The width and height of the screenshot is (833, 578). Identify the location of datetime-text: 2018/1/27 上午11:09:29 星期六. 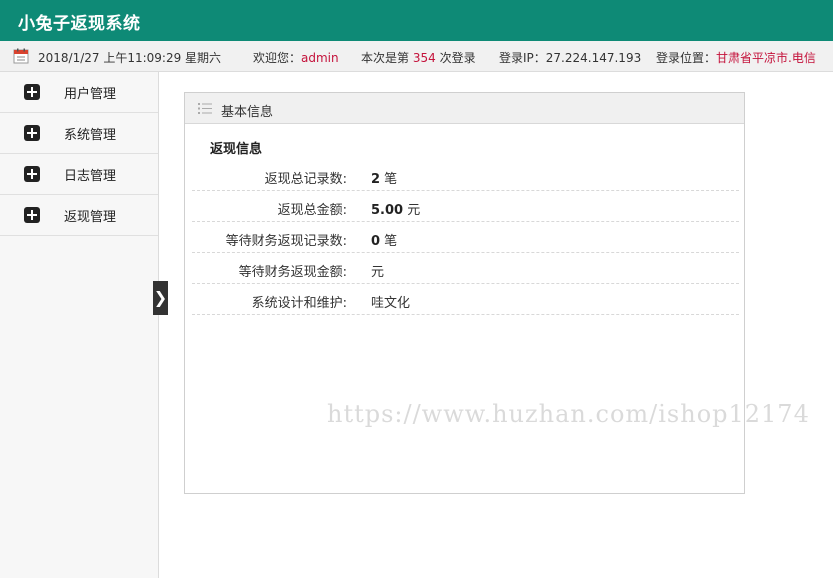
(130, 58).